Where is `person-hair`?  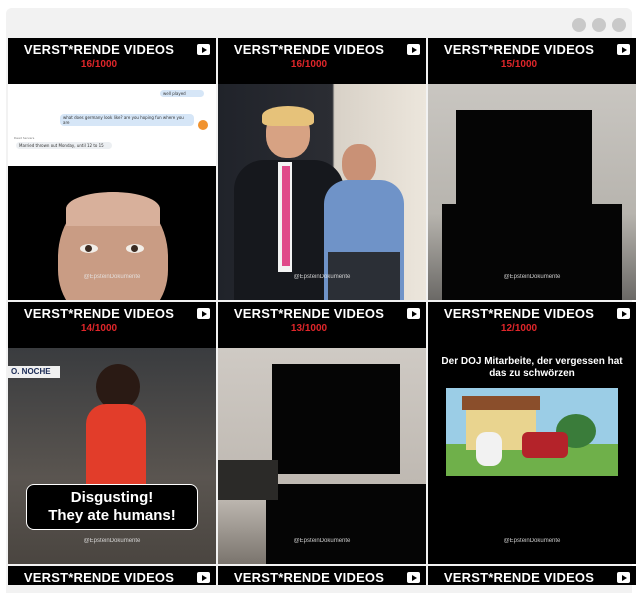
person-hair is located at coordinates (288, 116).